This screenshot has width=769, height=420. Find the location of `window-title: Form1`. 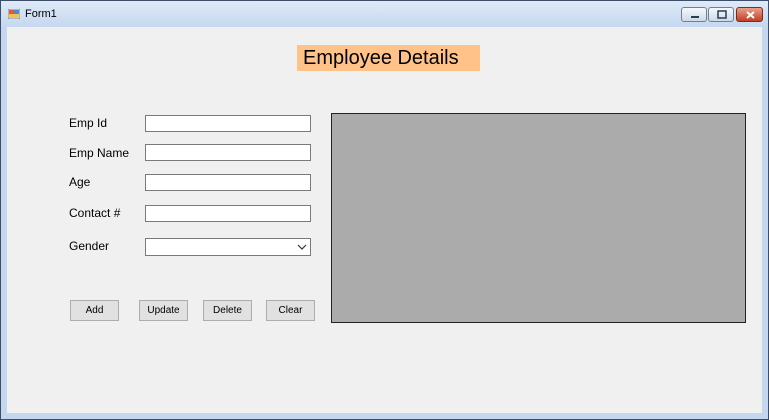

window-title: Form1 is located at coordinates (41, 14).